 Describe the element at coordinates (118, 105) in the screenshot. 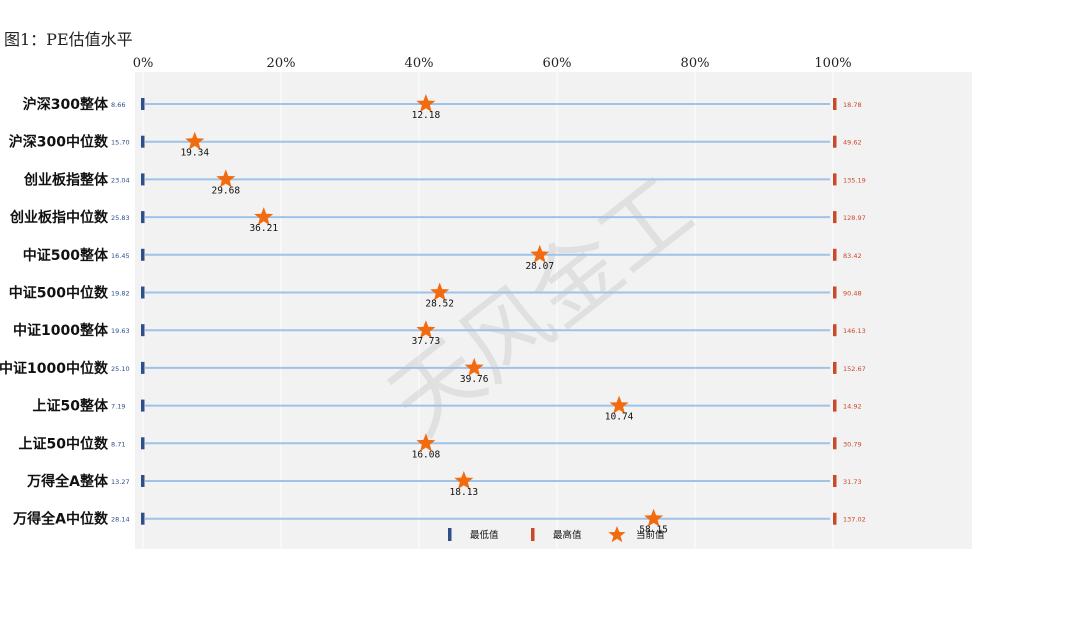

I see `min-value-label: 8.66` at that location.